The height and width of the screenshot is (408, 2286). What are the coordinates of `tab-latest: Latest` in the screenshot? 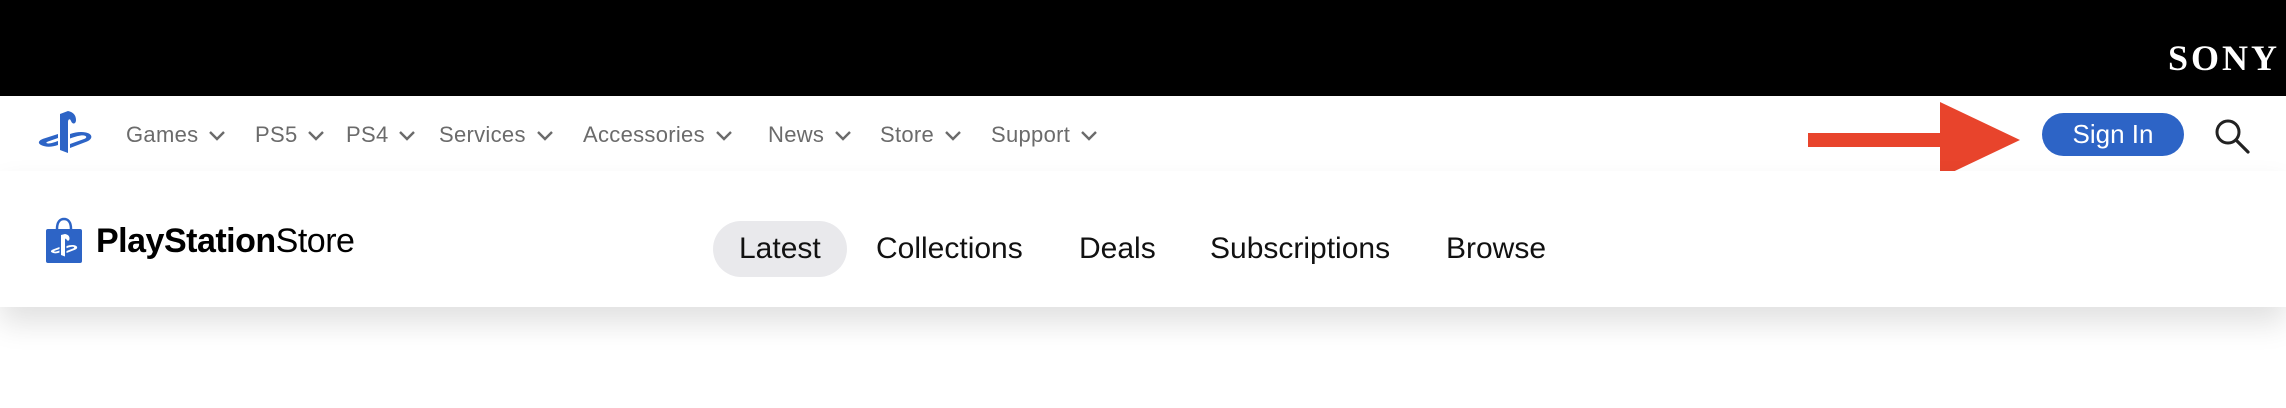 It's located at (780, 249).